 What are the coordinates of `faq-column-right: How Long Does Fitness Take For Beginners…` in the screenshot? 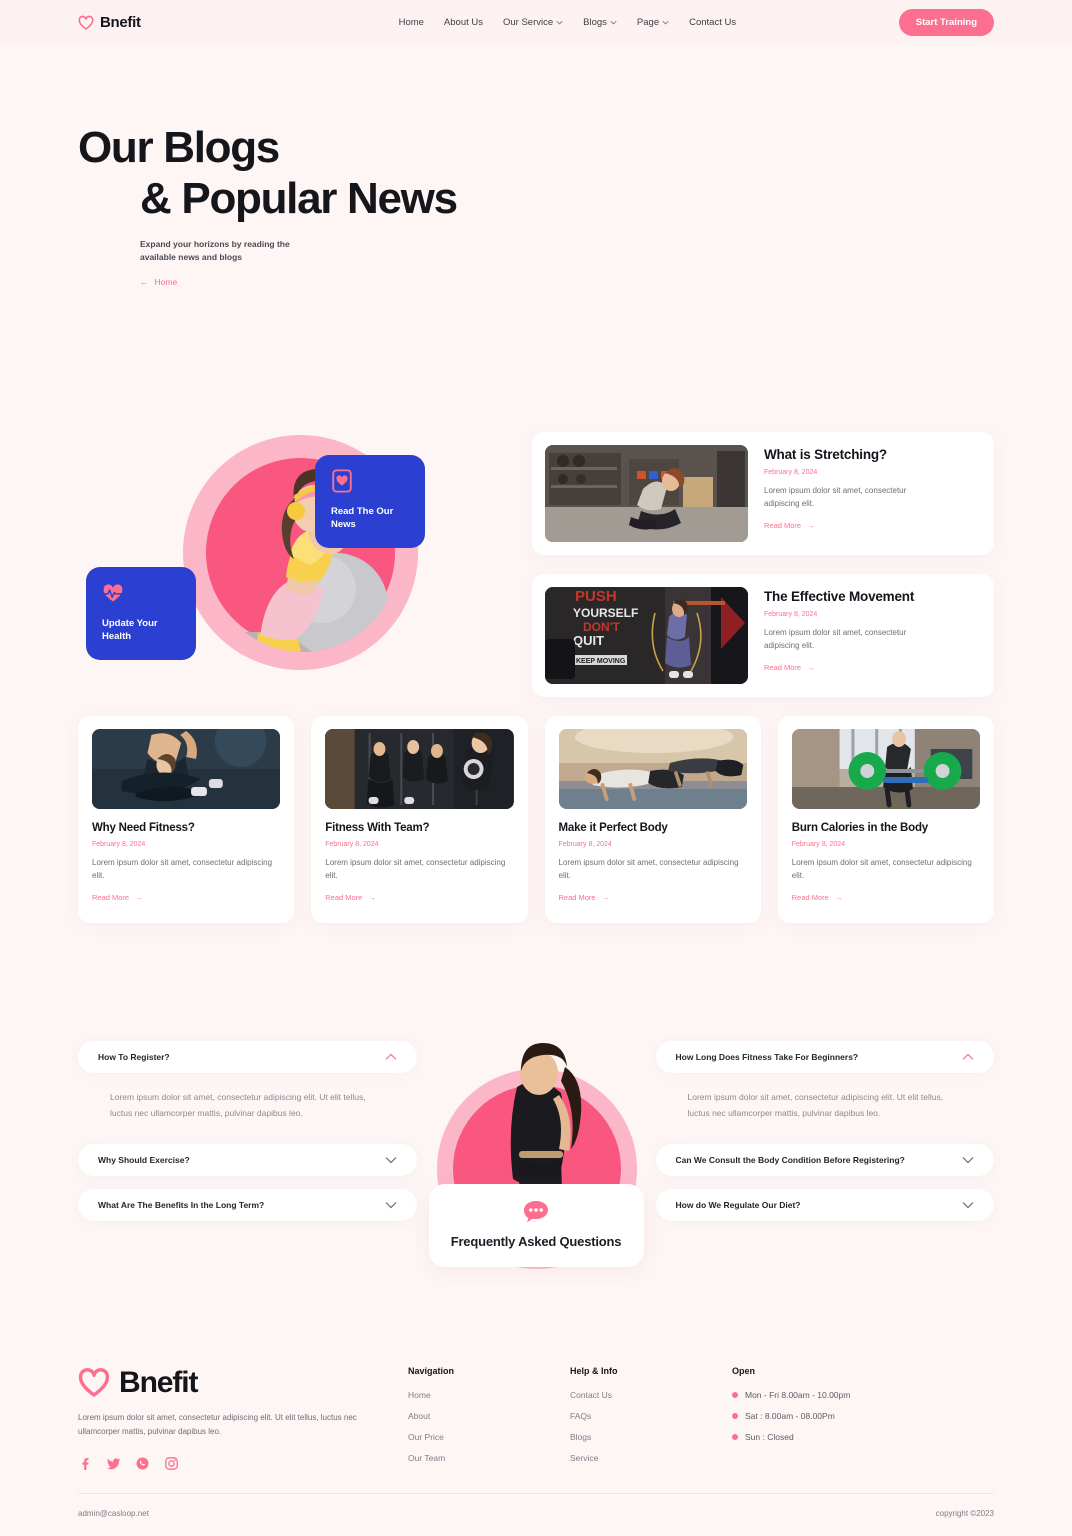 It's located at (824, 1131).